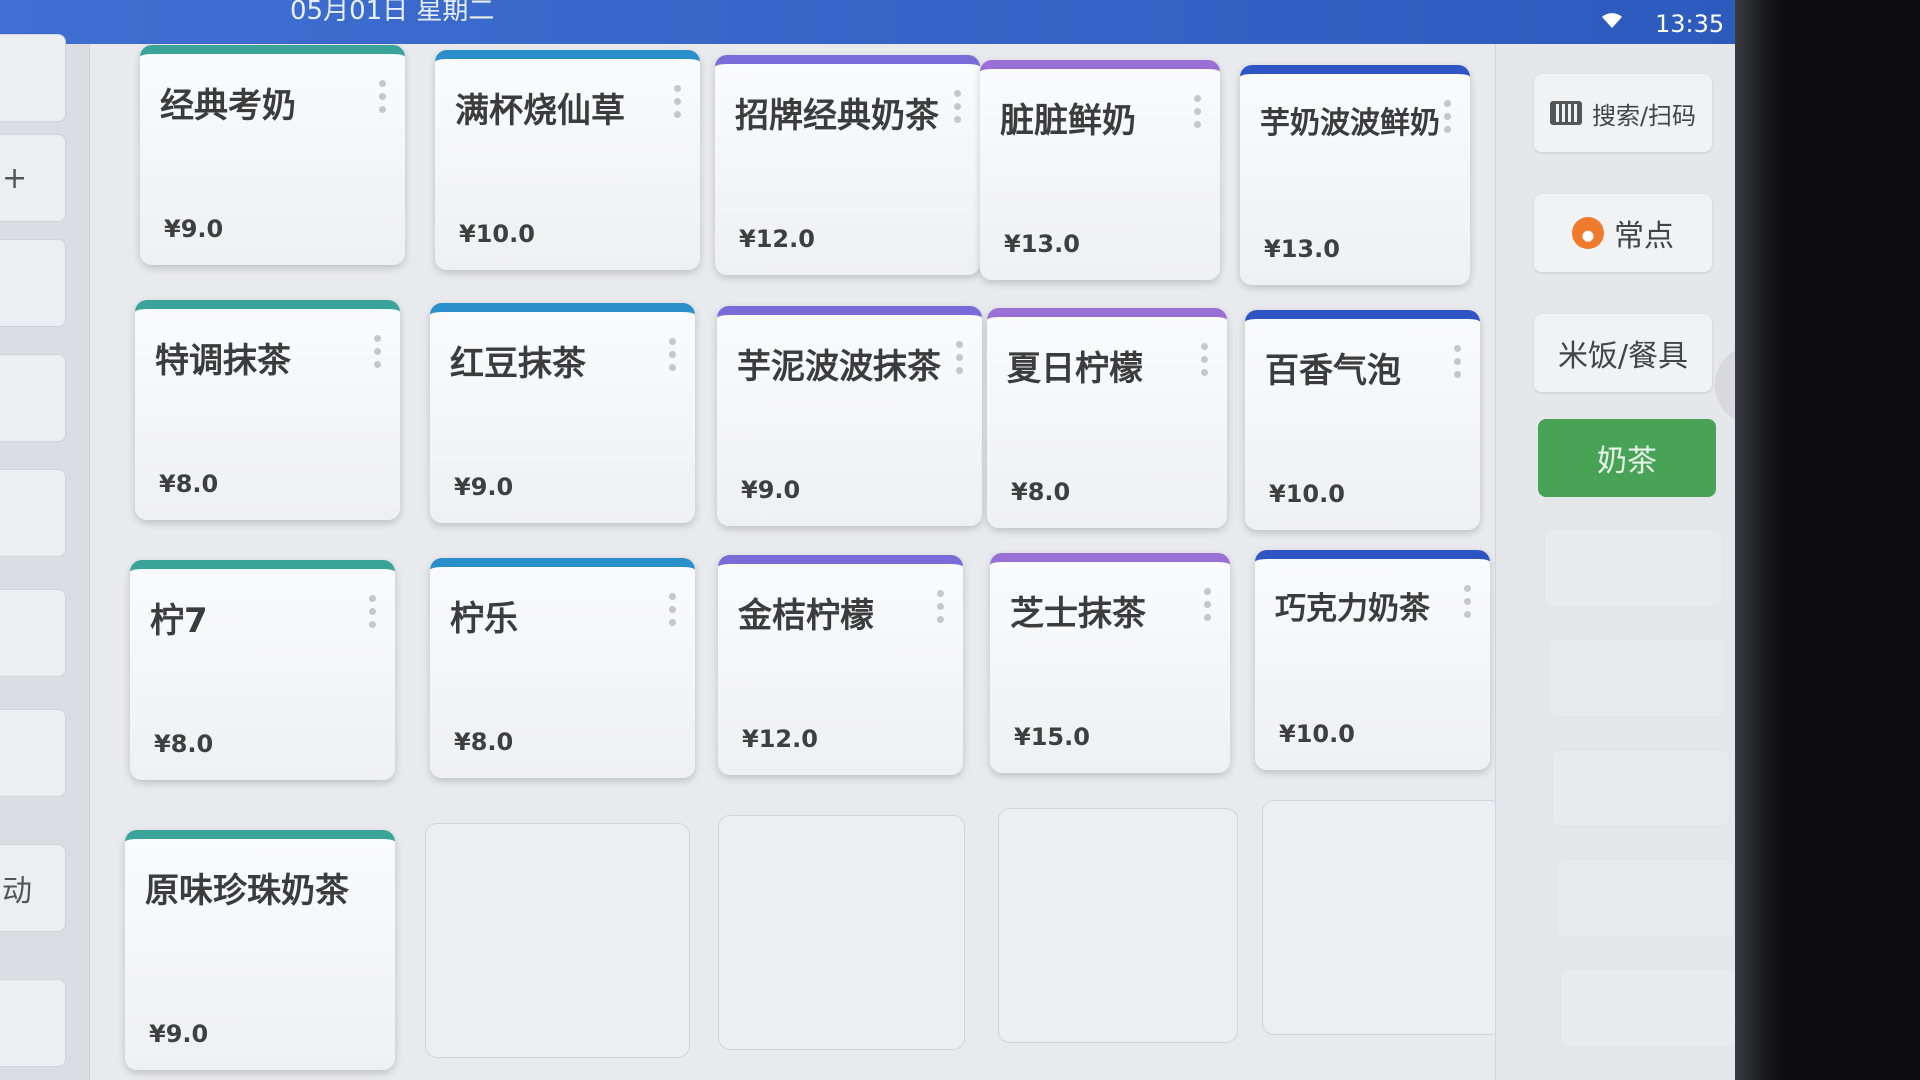  Describe the element at coordinates (518, 364) in the screenshot. I see `product-name: 红豆抹茶` at that location.